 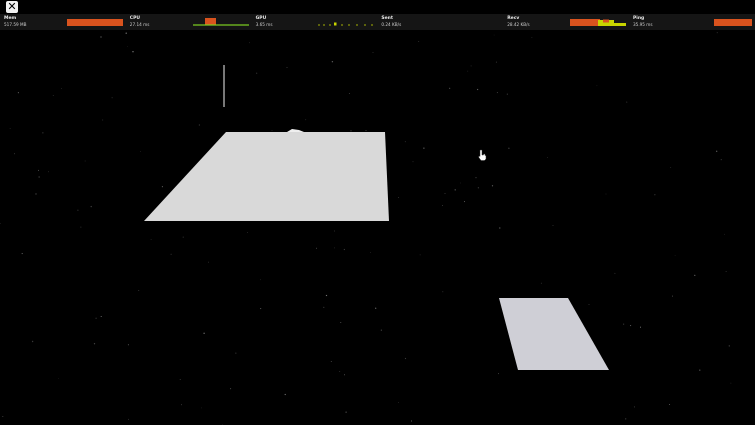 What do you see at coordinates (513, 18) in the screenshot?
I see `stat-label: Recv` at bounding box center [513, 18].